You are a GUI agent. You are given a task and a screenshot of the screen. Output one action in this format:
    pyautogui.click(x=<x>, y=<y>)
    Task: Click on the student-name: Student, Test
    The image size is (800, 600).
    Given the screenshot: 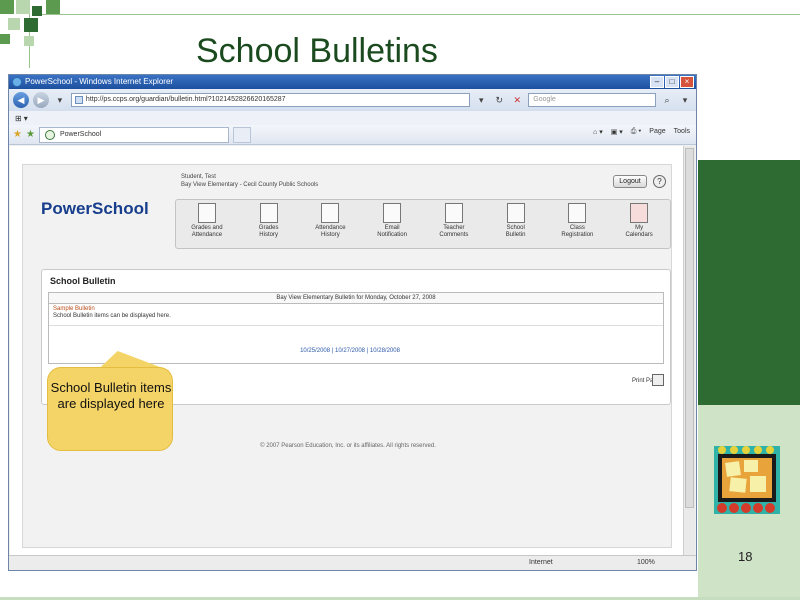 What is the action you would take?
    pyautogui.click(x=198, y=177)
    